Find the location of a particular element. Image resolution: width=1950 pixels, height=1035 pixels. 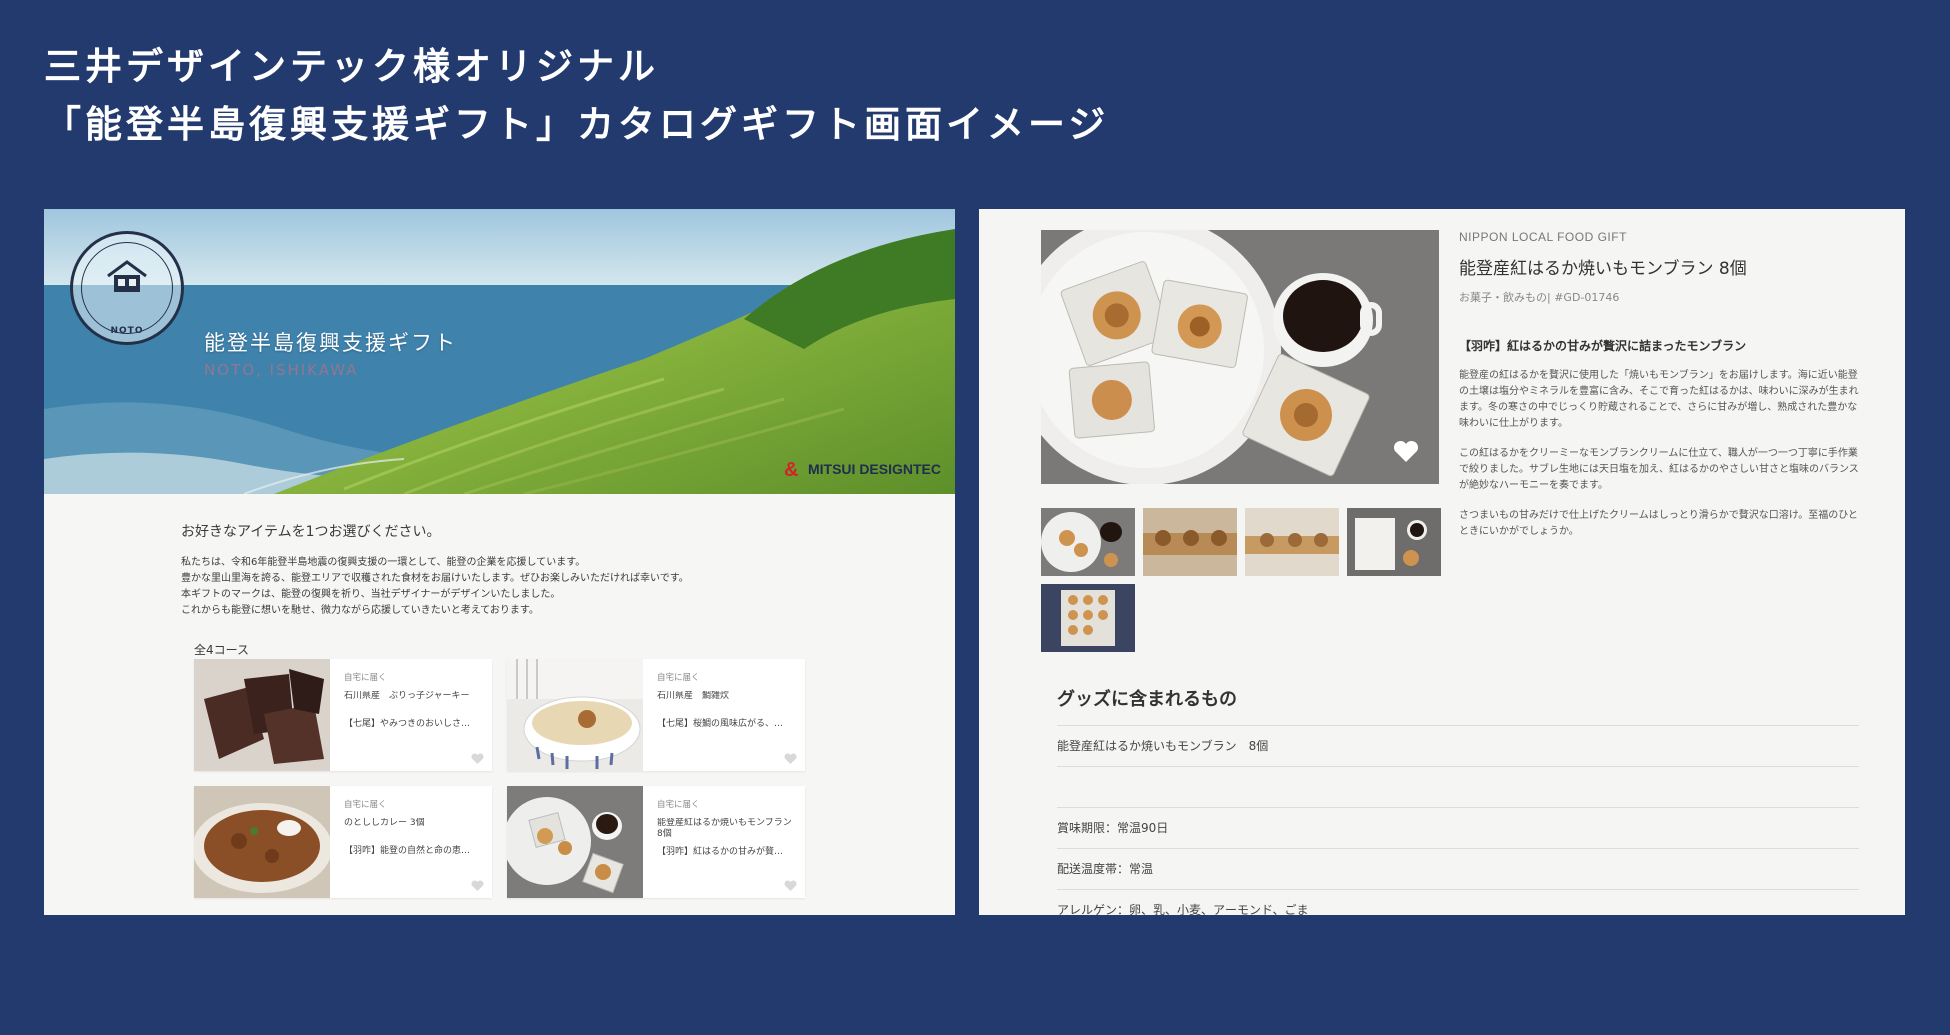

product-image-curry is located at coordinates (262, 842).